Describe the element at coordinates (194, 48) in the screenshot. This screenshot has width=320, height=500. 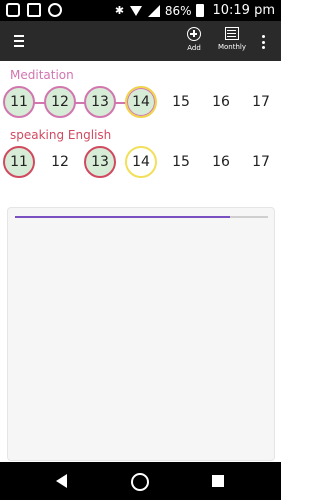
I see `add-label: Add` at that location.